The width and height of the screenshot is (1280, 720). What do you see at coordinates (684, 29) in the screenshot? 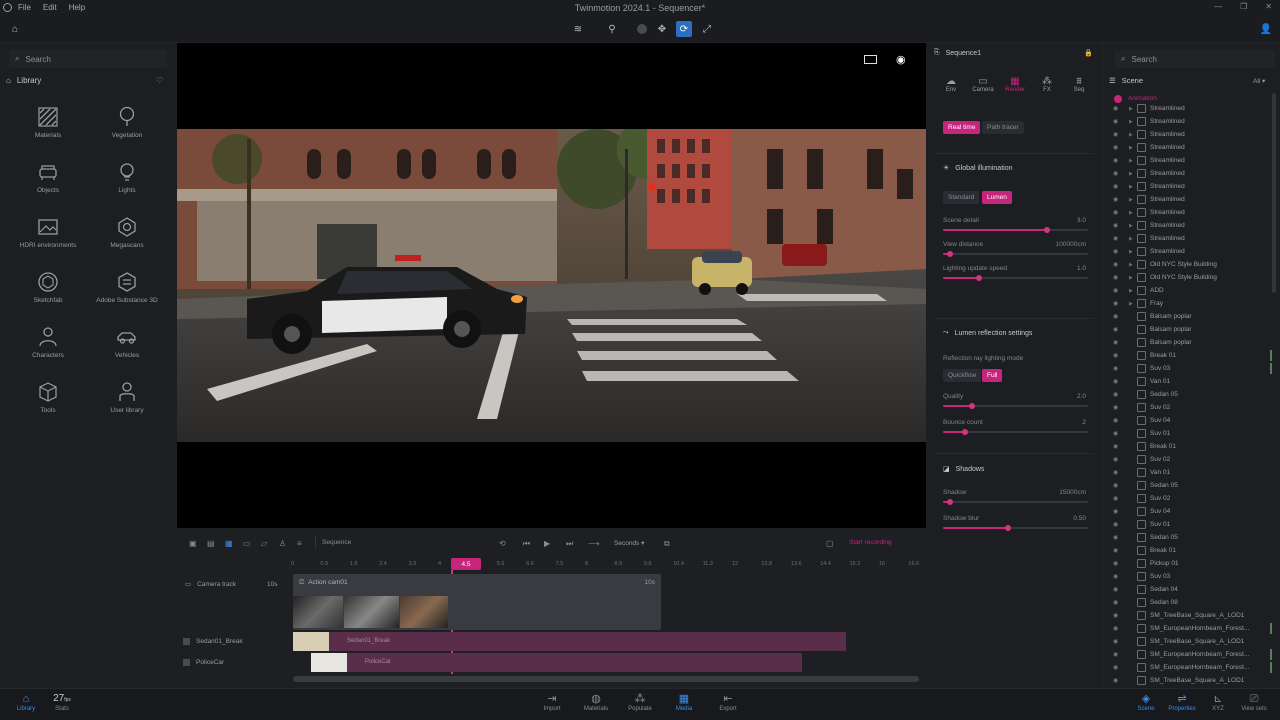
I see `rotate-icon: ⟳` at bounding box center [684, 29].